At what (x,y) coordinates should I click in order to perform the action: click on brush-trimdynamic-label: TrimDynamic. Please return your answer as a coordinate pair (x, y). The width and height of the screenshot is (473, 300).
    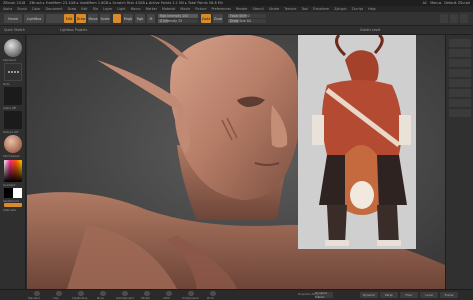
    Looking at the image, I should click on (190, 298).